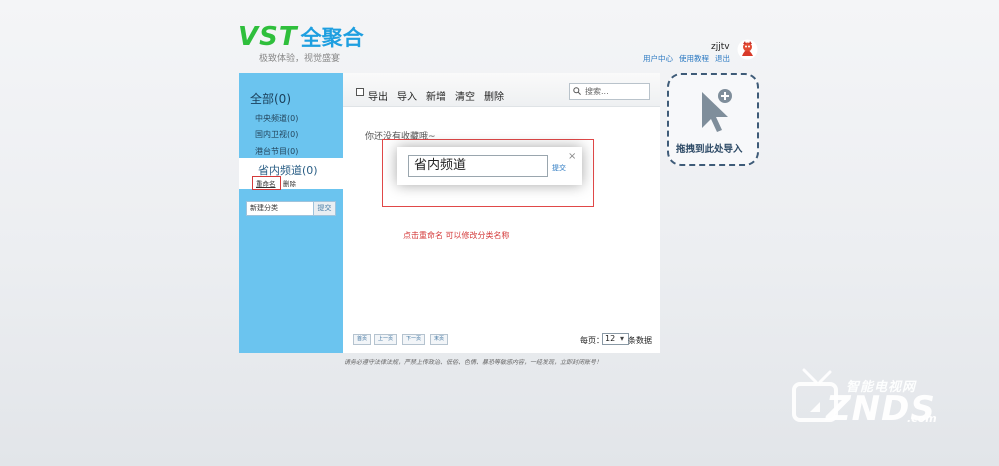 This screenshot has width=999, height=466. I want to click on export-button: 导出, so click(378, 95).